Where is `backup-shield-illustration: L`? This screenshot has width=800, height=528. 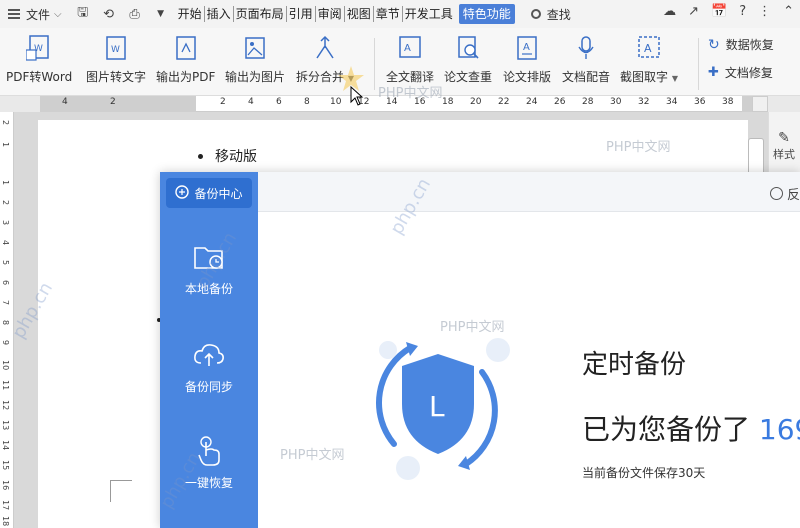 backup-shield-illustration: L is located at coordinates (438, 408).